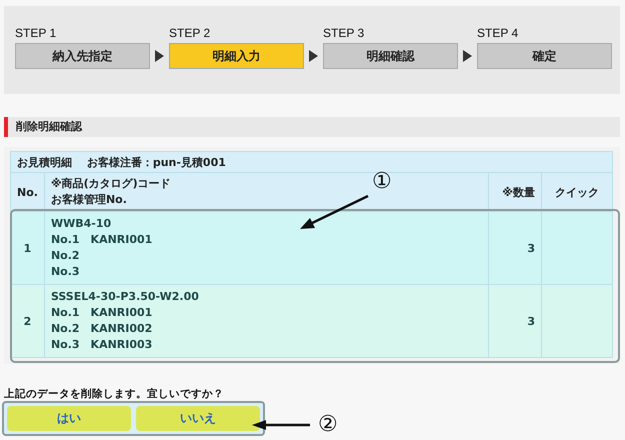 This screenshot has width=625, height=440. Describe the element at coordinates (577, 192) in the screenshot. I see `column-header: クイック` at that location.